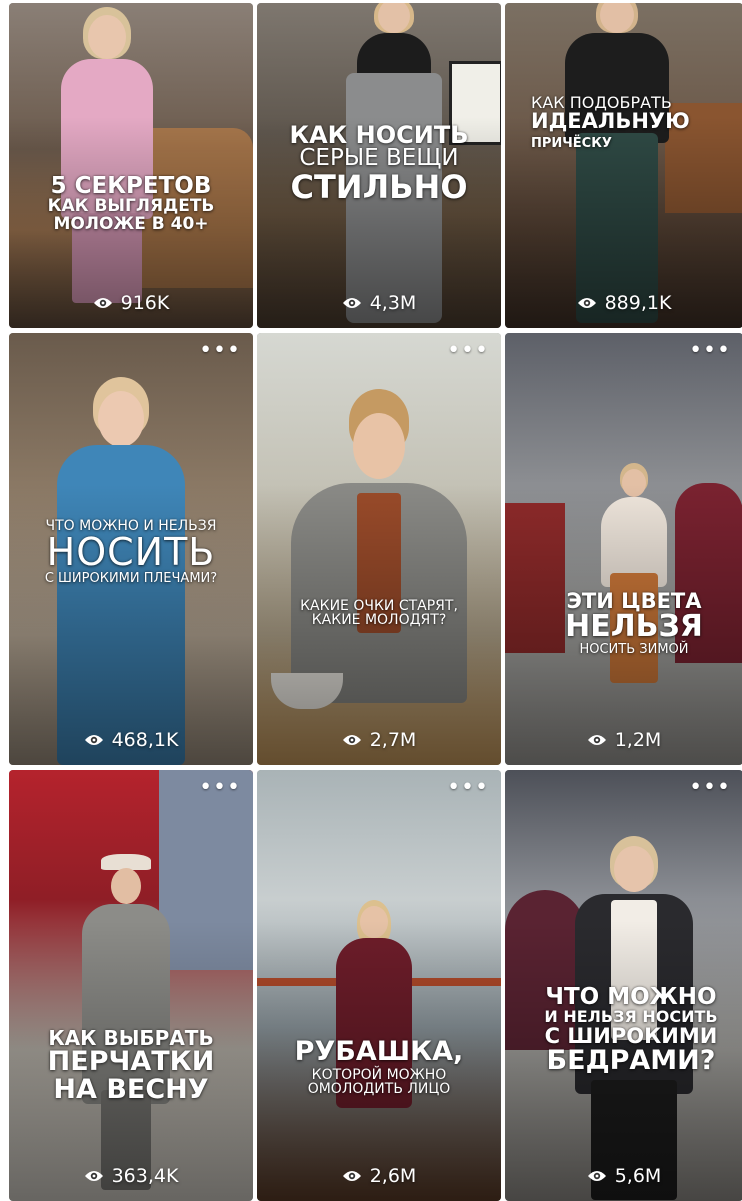 The width and height of the screenshot is (742, 1201). Describe the element at coordinates (379, 1074) in the screenshot. I see `caption-line: КОТОРОЙ МОЖНО` at that location.